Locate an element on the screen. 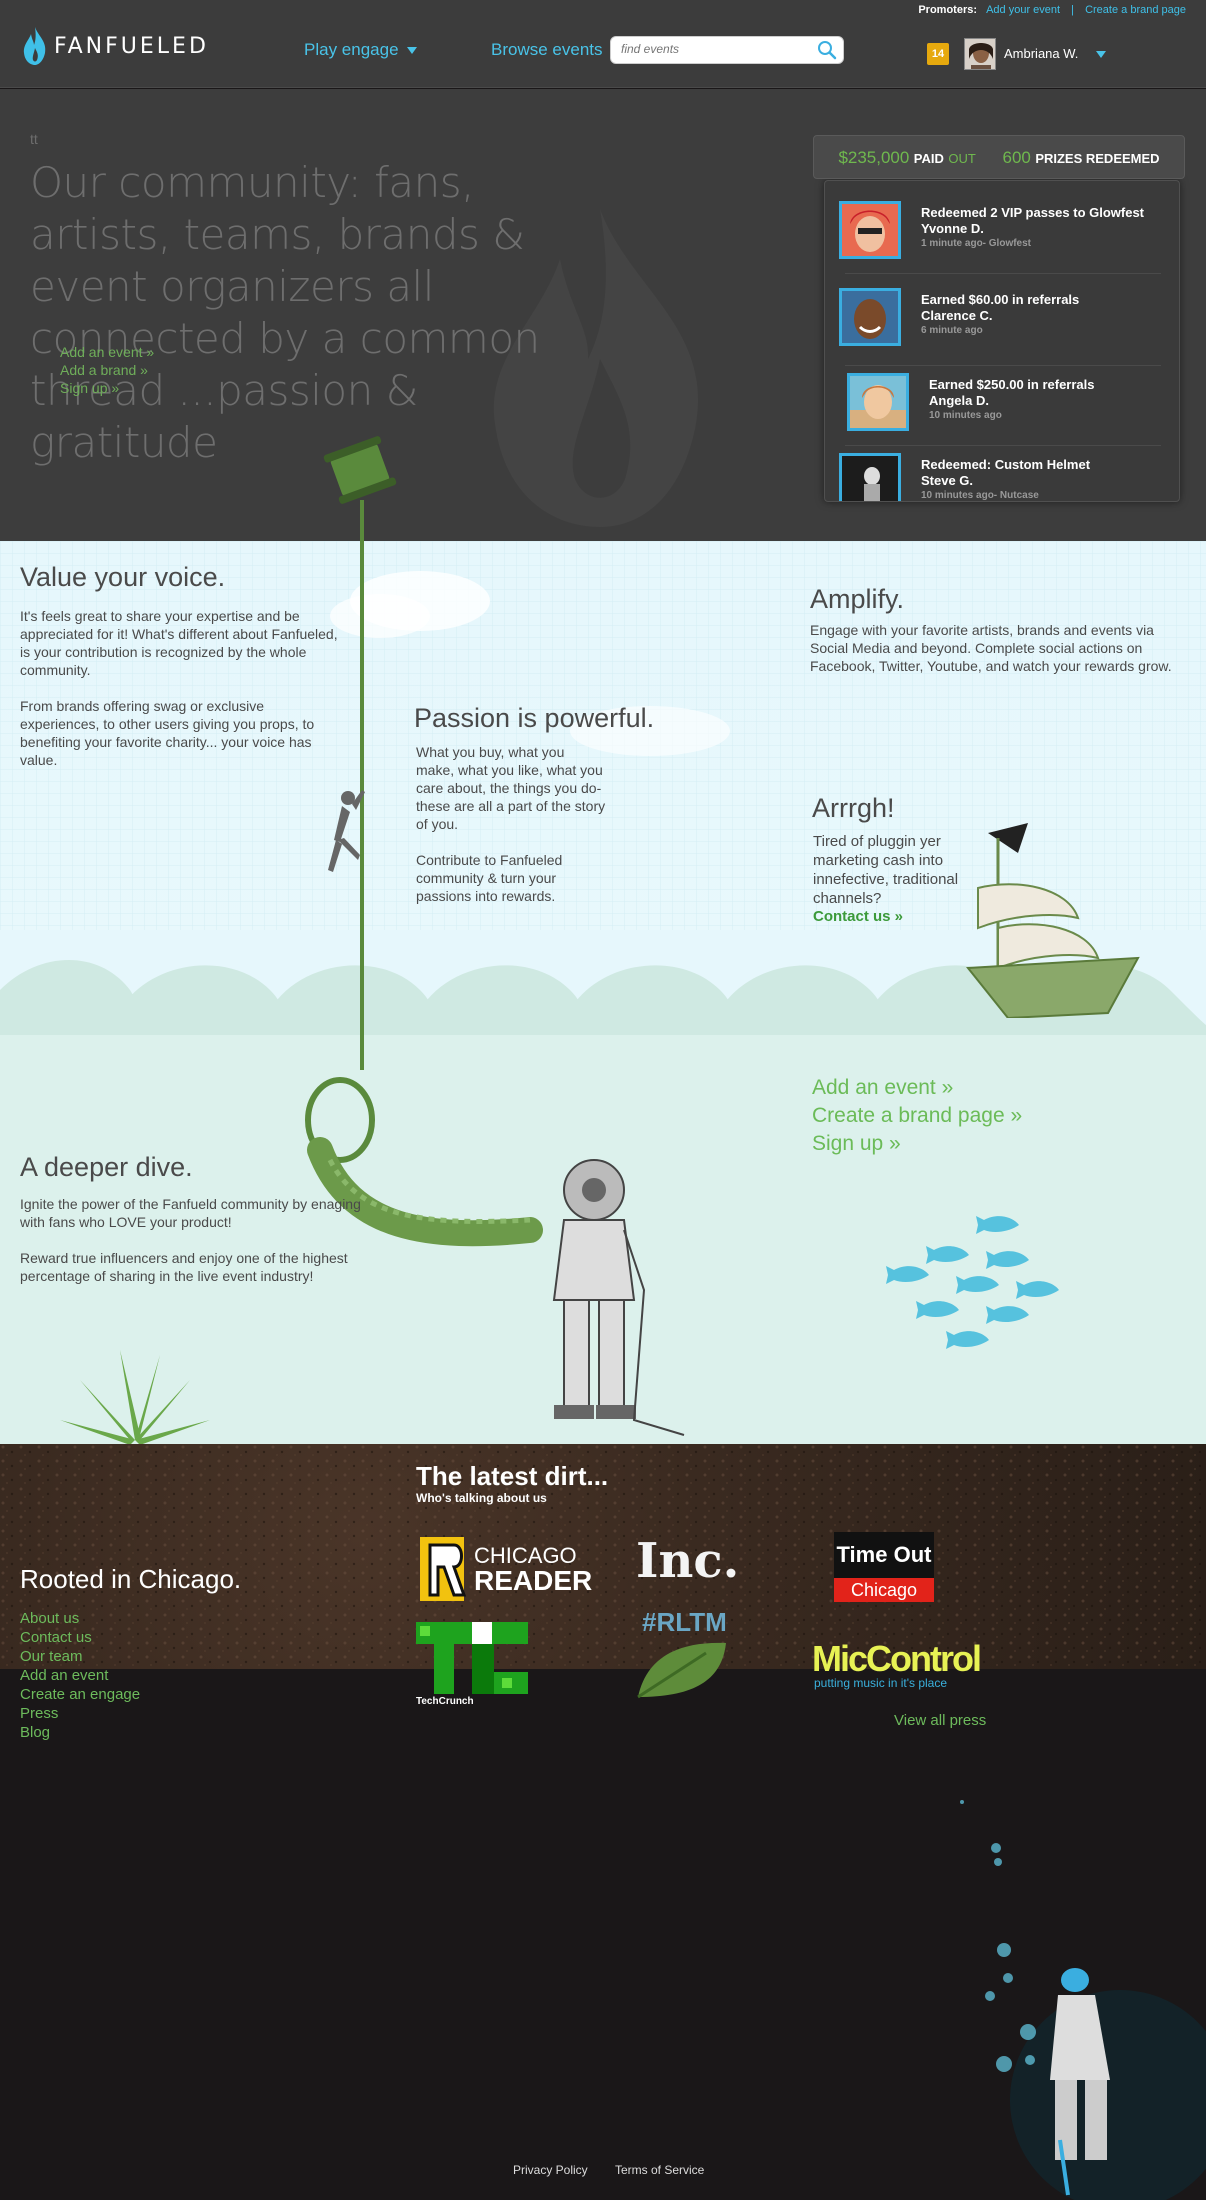 The image size is (1206, 2200). feed-user: Clarence C. is located at coordinates (957, 315).